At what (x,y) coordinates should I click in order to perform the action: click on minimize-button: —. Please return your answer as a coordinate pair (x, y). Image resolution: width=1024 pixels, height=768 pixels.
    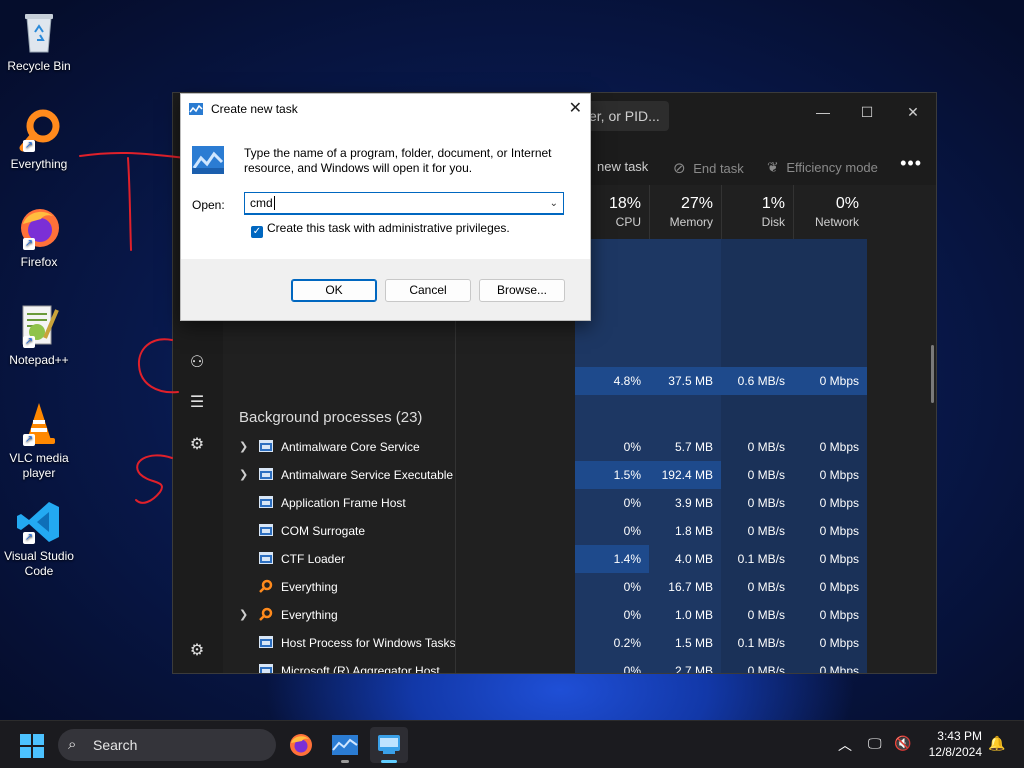
    Looking at the image, I should click on (823, 112).